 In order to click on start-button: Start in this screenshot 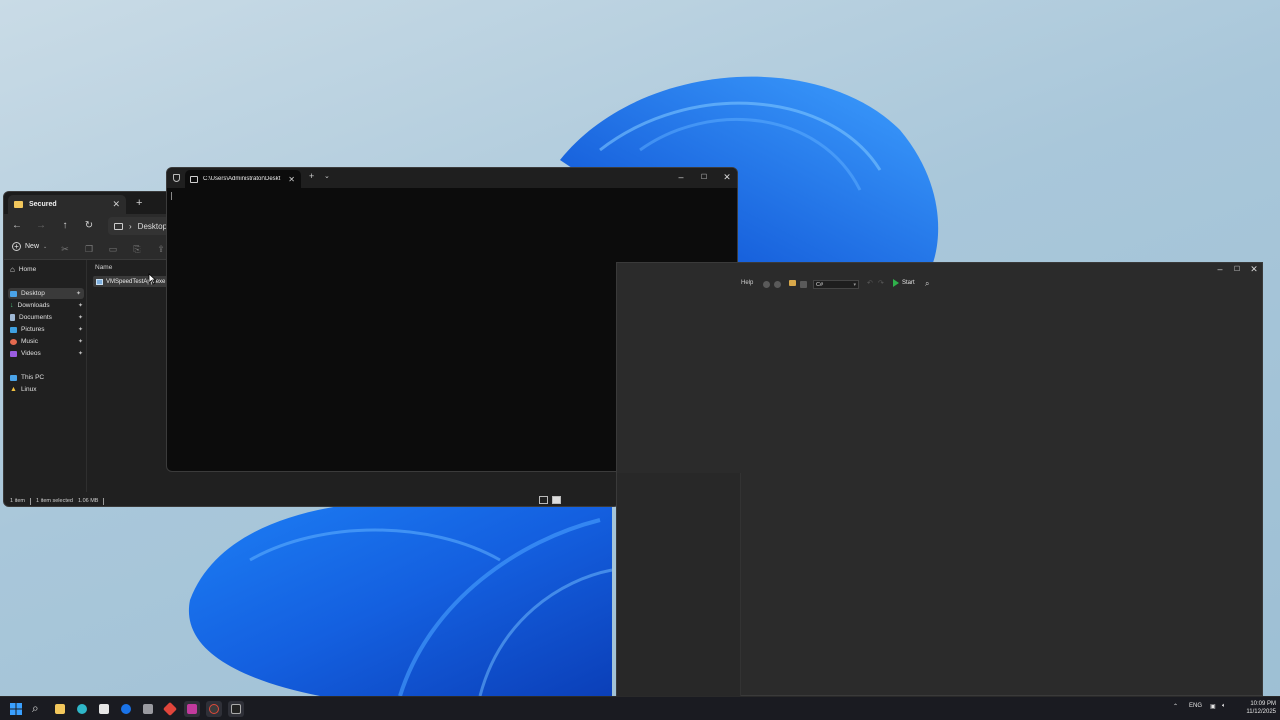, I will do `click(904, 283)`.